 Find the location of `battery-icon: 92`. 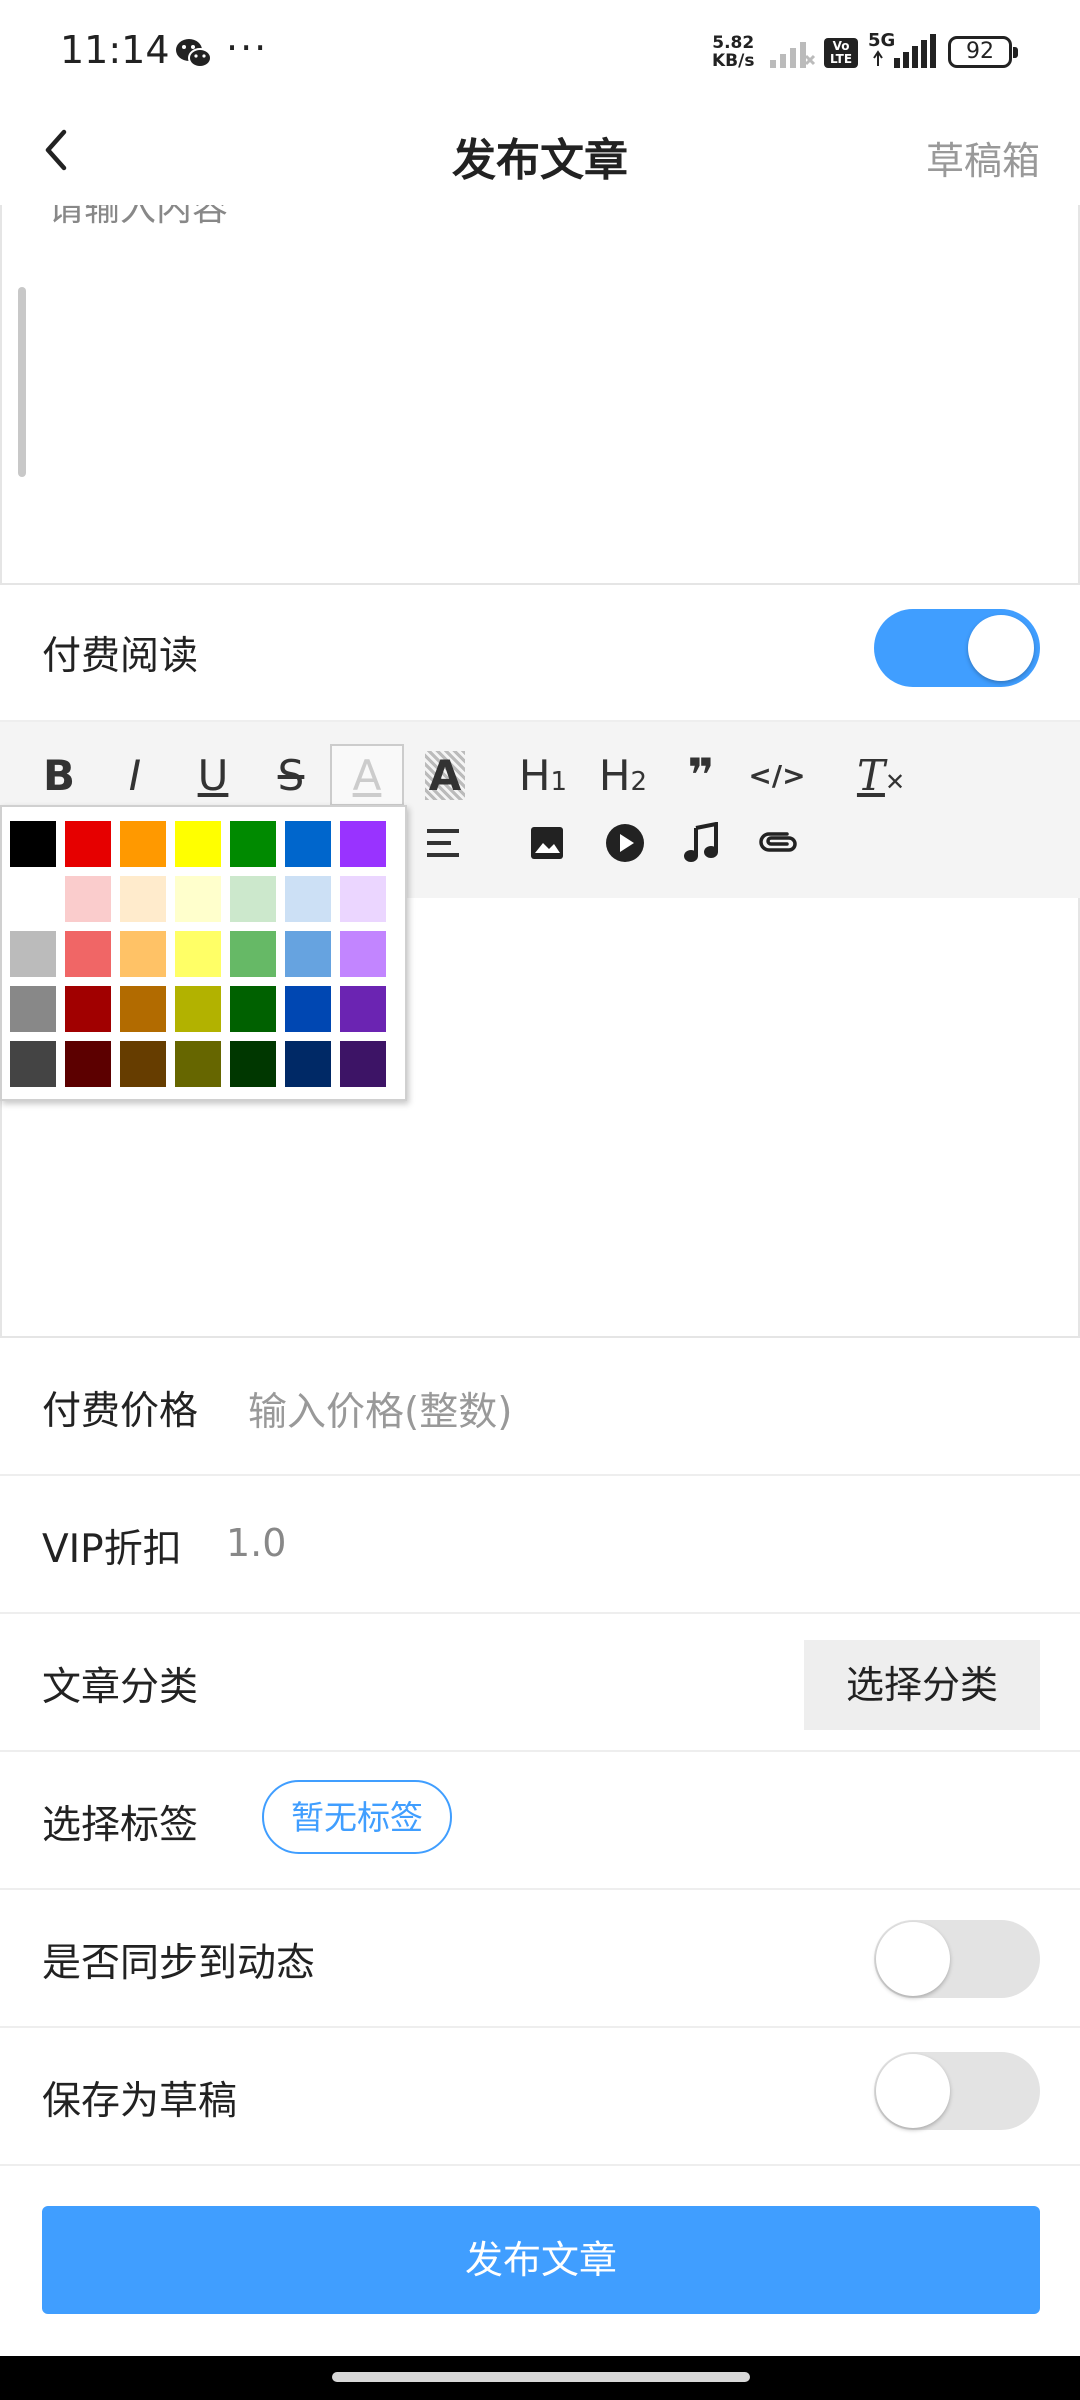

battery-icon: 92 is located at coordinates (983, 52).